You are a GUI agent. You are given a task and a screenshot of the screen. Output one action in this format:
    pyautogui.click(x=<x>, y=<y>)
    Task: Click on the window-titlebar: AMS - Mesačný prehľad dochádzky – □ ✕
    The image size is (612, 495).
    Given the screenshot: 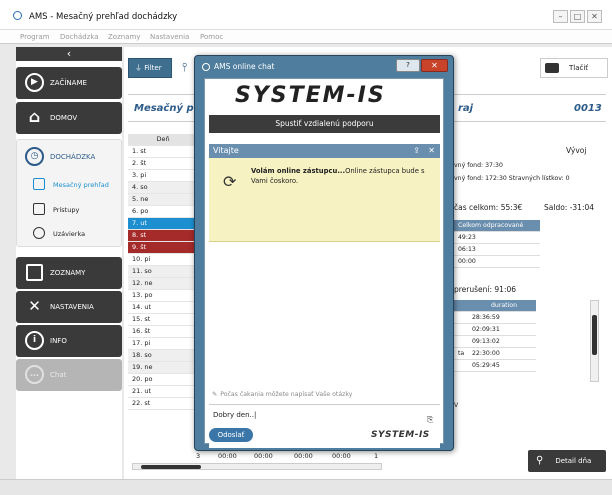 What is the action you would take?
    pyautogui.click(x=306, y=15)
    